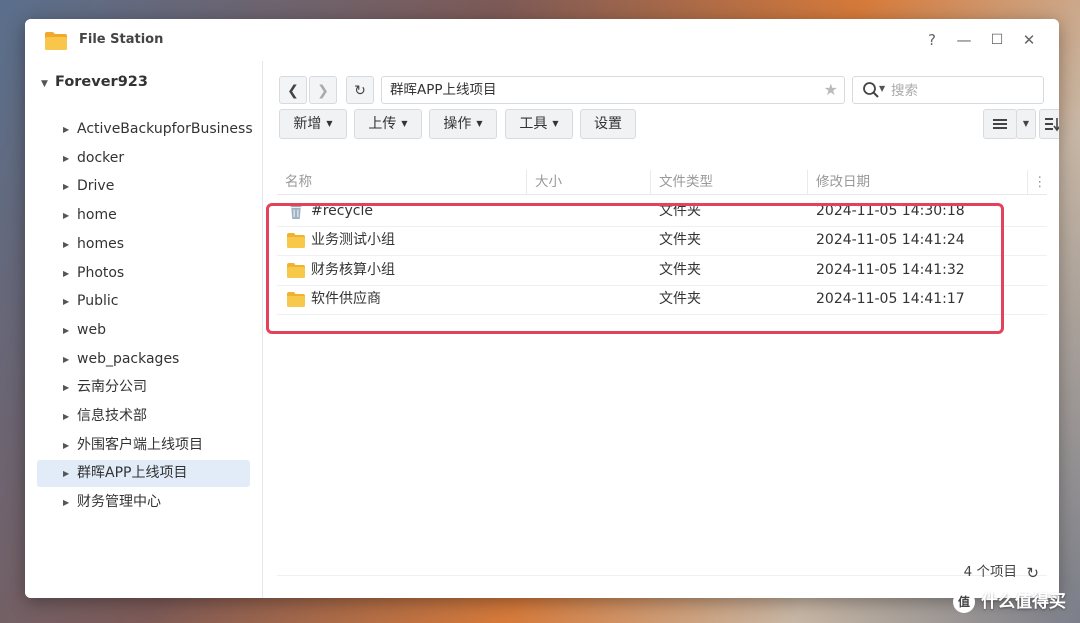 The width and height of the screenshot is (1080, 623). I want to click on sort-icon, so click(1052, 125).